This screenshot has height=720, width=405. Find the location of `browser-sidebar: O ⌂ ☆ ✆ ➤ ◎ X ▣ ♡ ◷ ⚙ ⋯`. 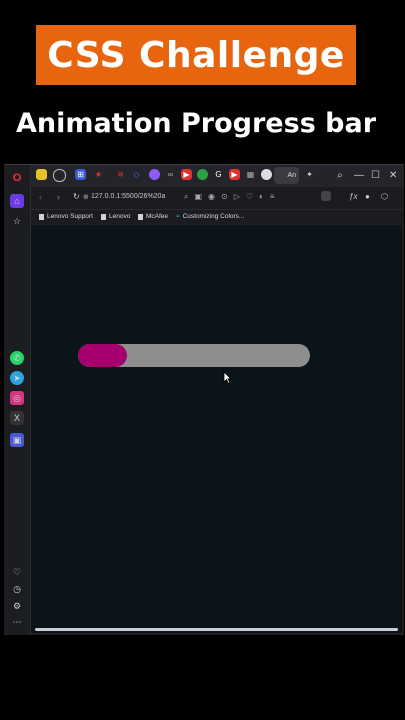

browser-sidebar: O ⌂ ☆ ✆ ➤ ◎ X ▣ ♡ ◷ ⚙ ⋯ is located at coordinates (17, 400).